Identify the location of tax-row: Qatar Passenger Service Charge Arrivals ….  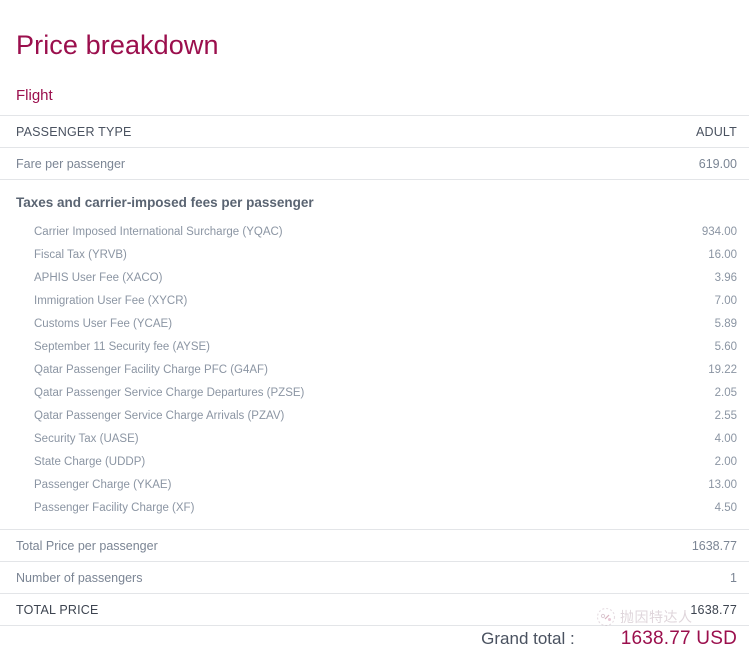
(374, 415).